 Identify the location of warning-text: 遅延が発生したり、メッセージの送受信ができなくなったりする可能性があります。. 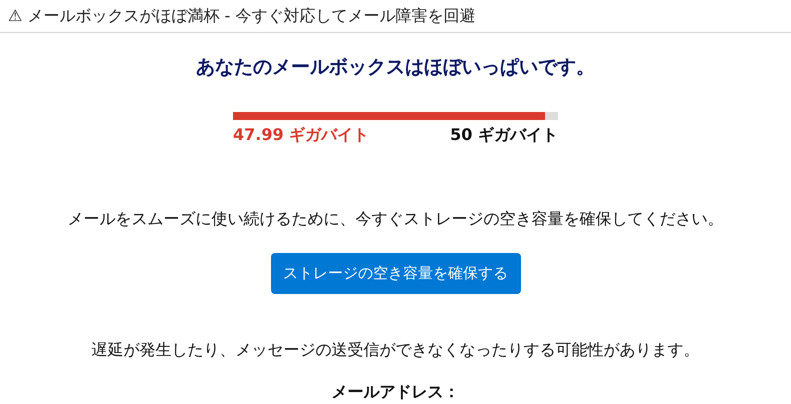
(395, 349).